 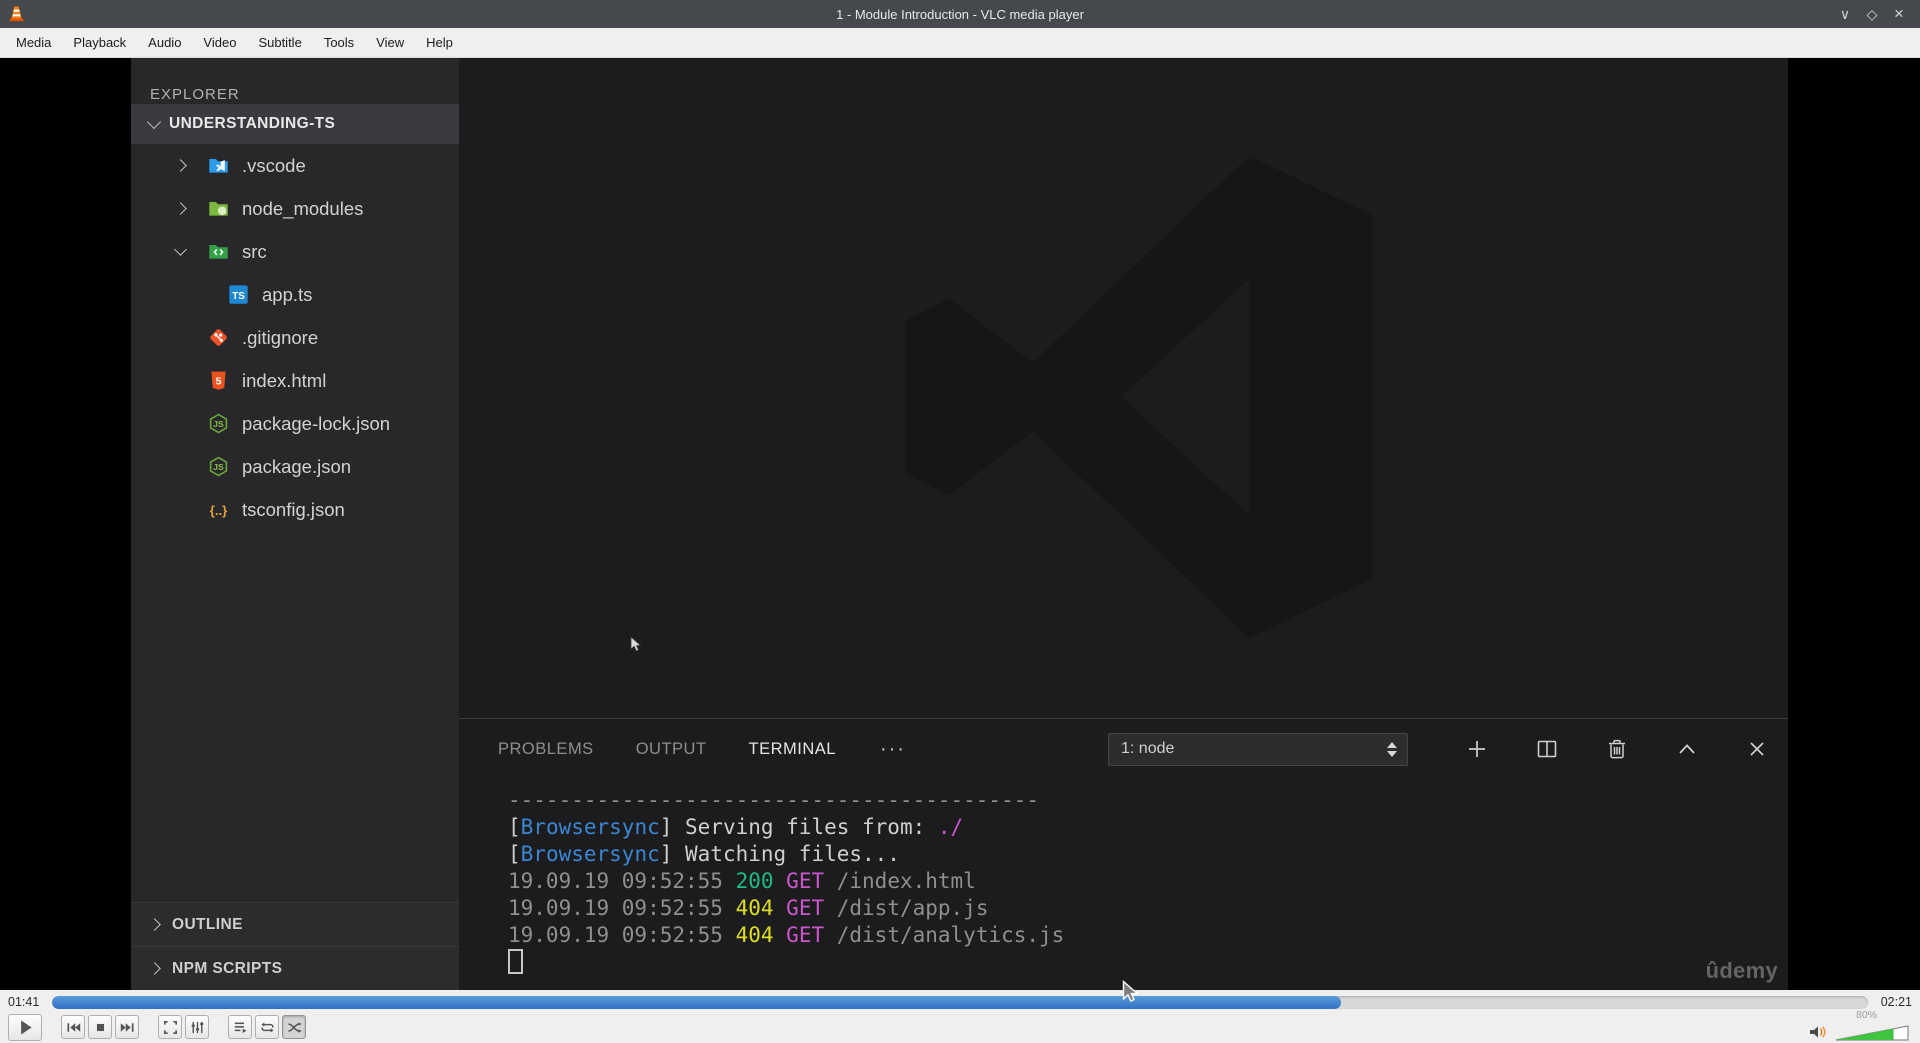 I want to click on panel-tabs: PROBLEMS OUTPUT TERMINAL, so click(x=688, y=749).